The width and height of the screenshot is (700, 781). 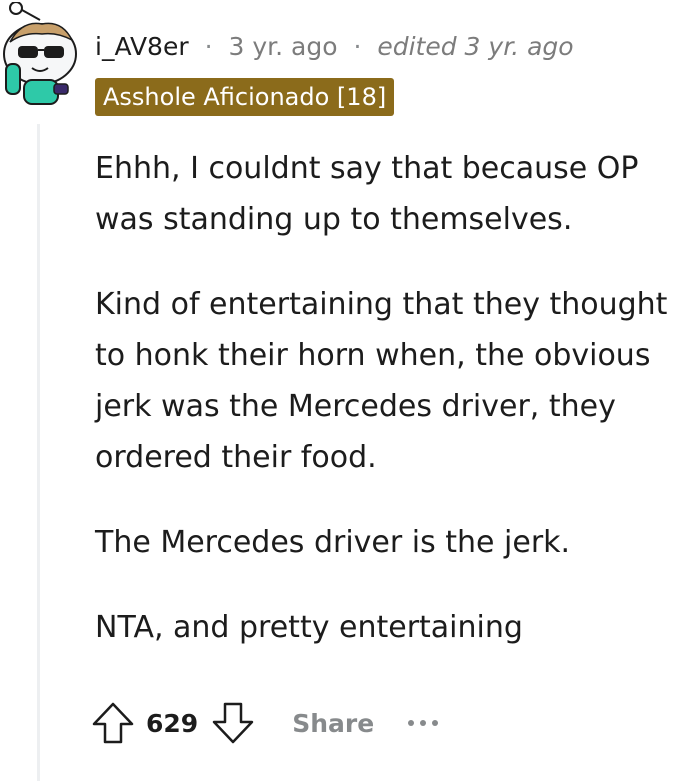 I want to click on comment-actions: 629 Share, so click(x=264, y=723).